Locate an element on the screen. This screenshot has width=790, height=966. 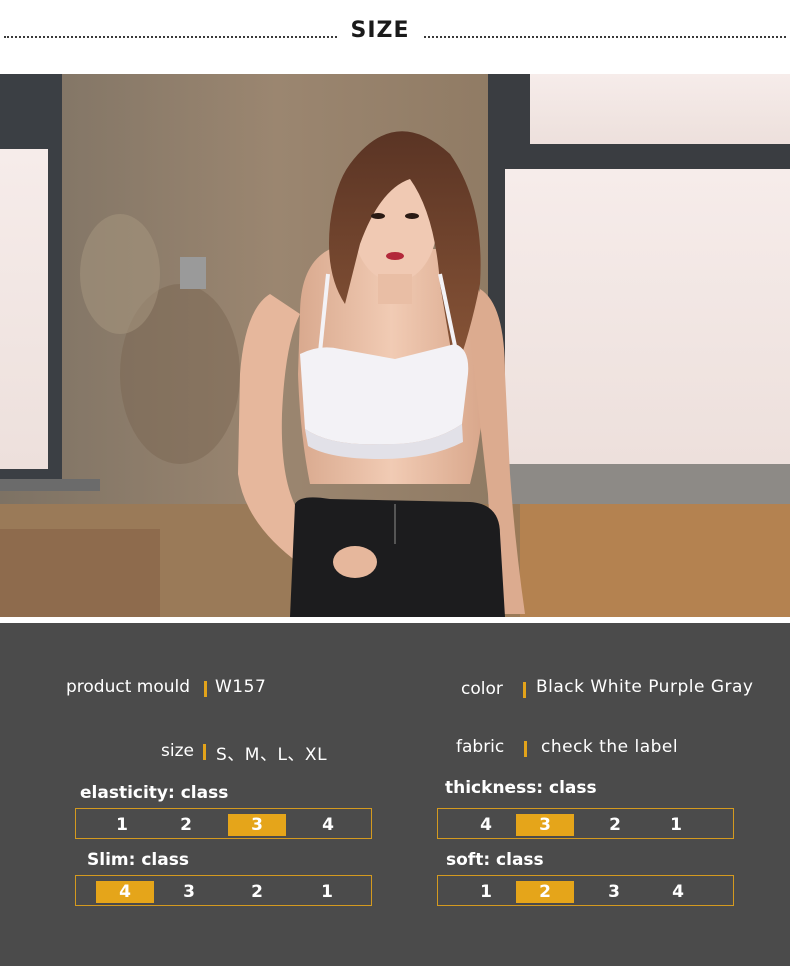
color-value: Black White Purple Gray is located at coordinates (645, 687).